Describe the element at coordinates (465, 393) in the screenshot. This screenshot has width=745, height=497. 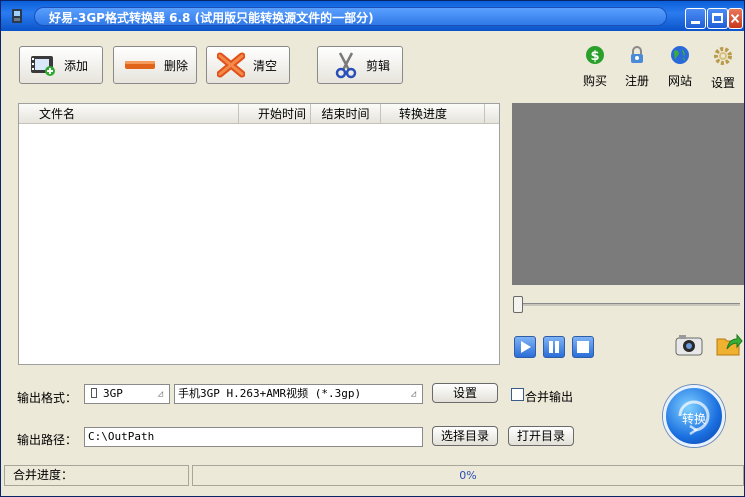
I see `settings-button: 设置` at that location.